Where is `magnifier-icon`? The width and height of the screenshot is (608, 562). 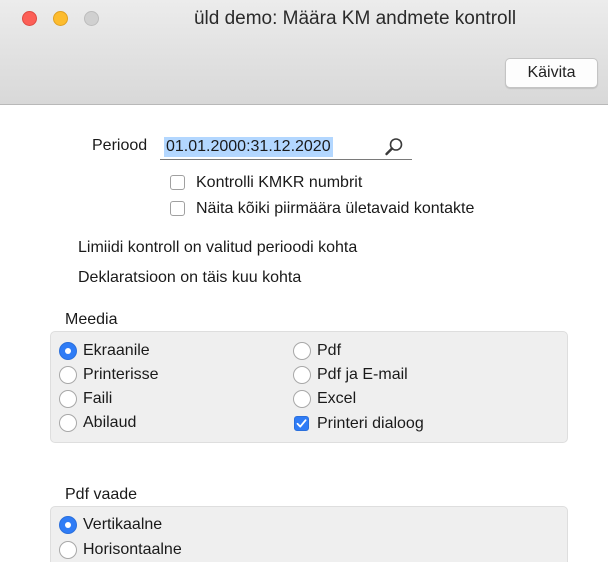 magnifier-icon is located at coordinates (394, 147).